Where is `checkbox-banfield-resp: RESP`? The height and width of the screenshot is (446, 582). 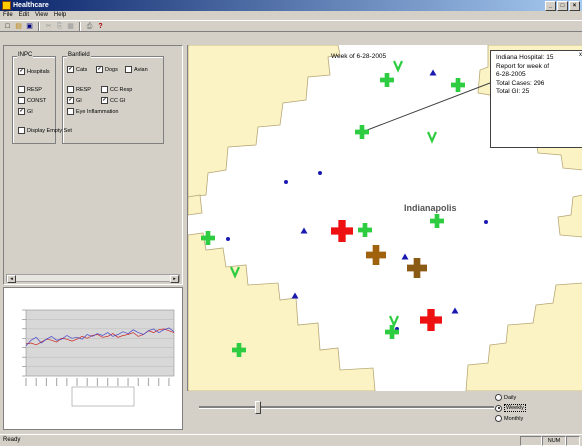 checkbox-banfield-resp: RESP is located at coordinates (79, 89).